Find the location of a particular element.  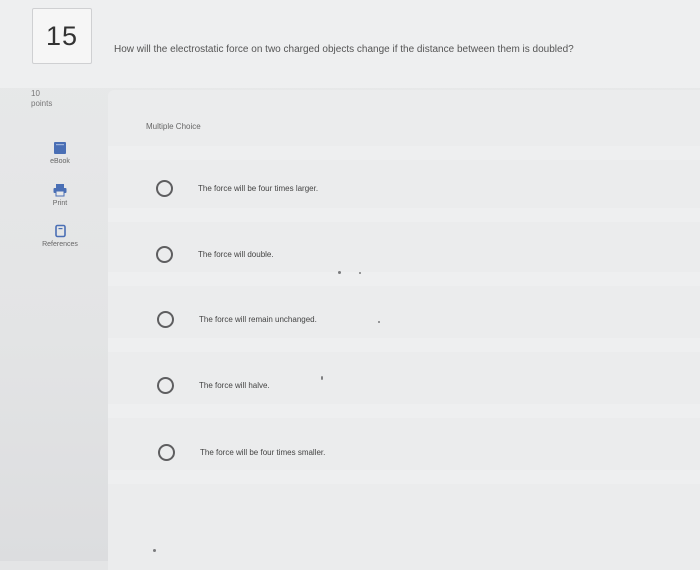

references-icon is located at coordinates (60, 231).